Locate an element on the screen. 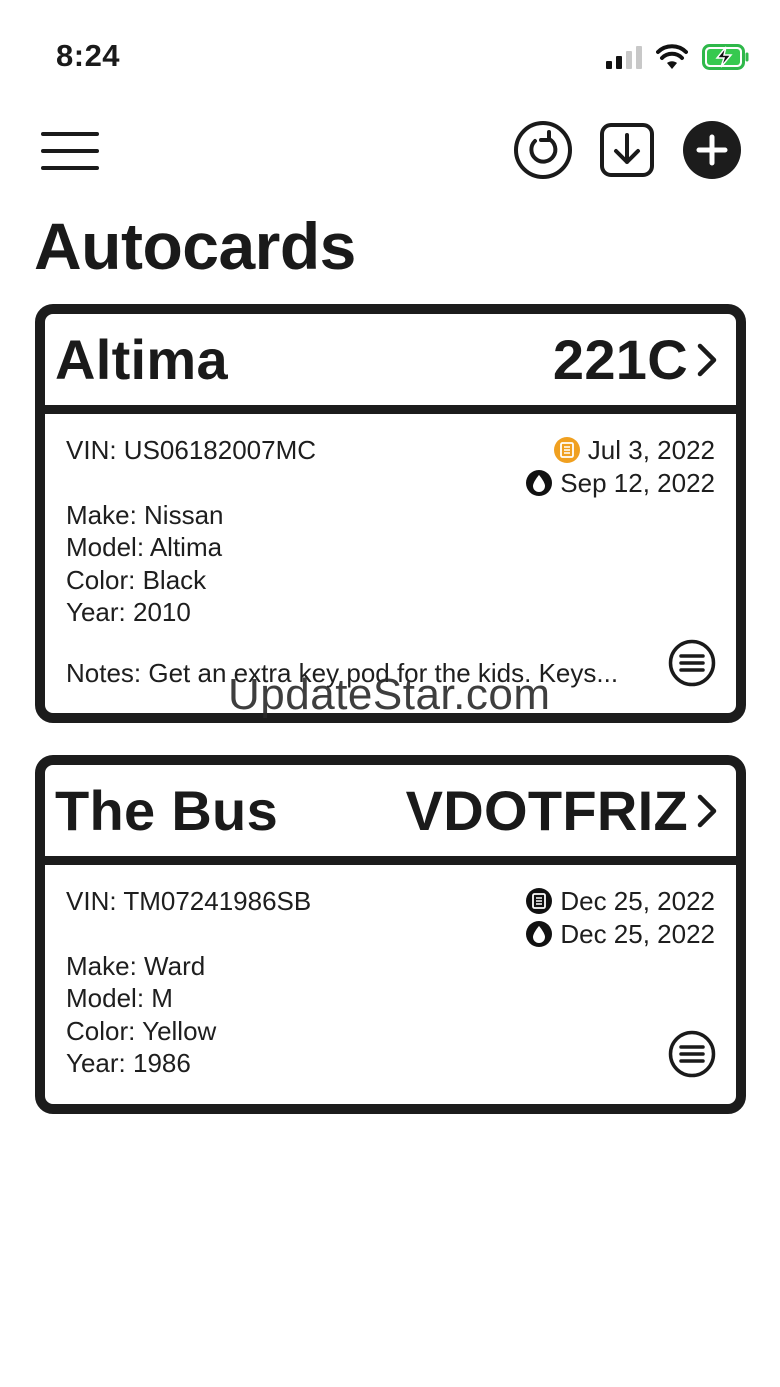 This screenshot has width=780, height=1387. hamburger-icon is located at coordinates (70, 134).